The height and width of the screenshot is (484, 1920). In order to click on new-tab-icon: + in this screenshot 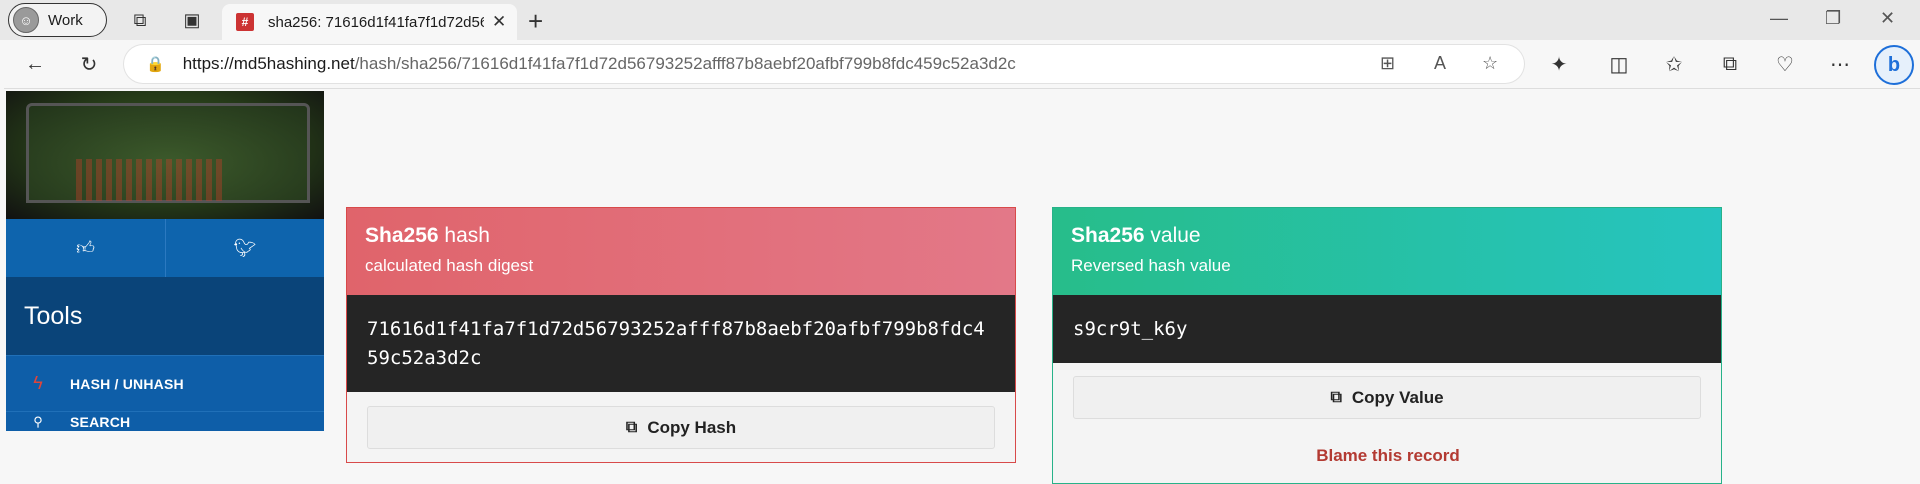, I will do `click(535, 21)`.